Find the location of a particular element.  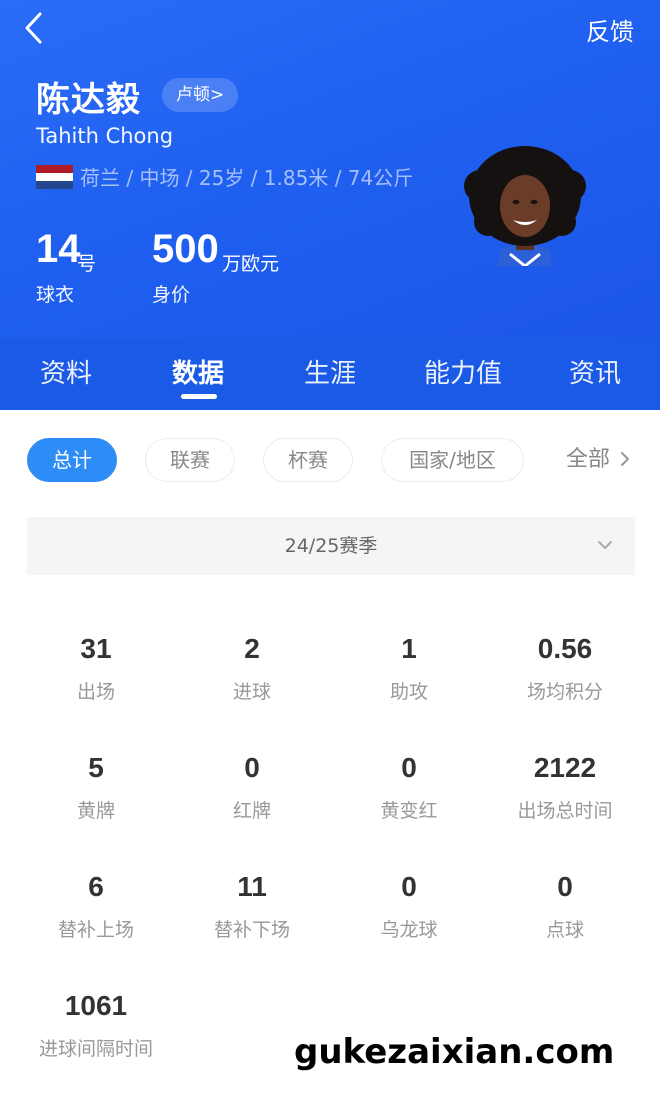

stat-yellow-cards: 5 黄牌 is located at coordinates (96, 785).